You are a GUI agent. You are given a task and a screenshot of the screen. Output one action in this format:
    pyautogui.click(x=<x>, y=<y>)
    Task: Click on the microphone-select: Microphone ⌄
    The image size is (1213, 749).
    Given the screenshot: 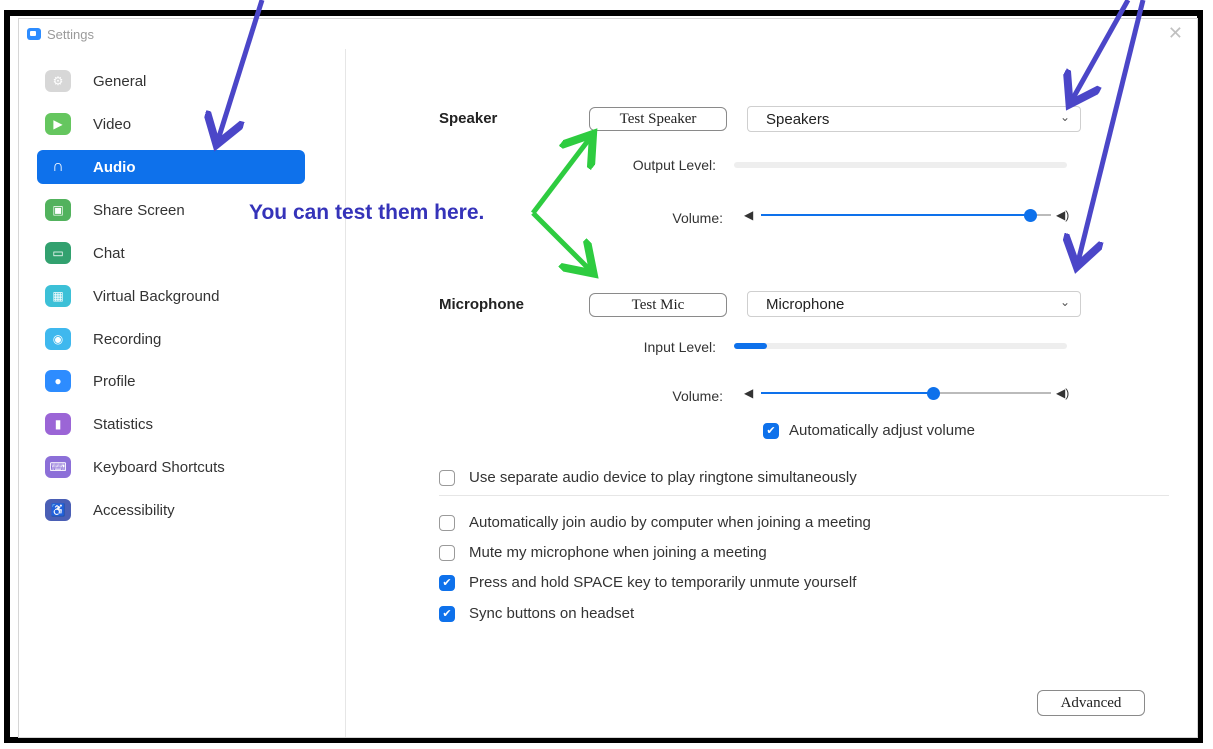 What is the action you would take?
    pyautogui.click(x=914, y=304)
    